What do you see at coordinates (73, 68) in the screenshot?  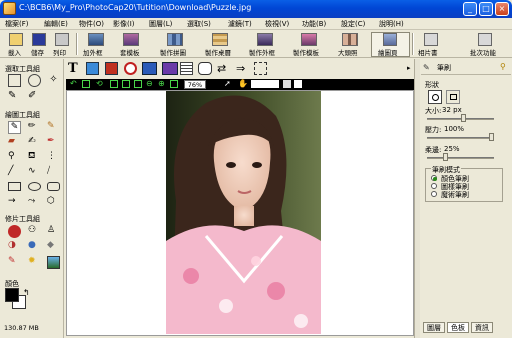 I see `text-tool-icon: T` at bounding box center [73, 68].